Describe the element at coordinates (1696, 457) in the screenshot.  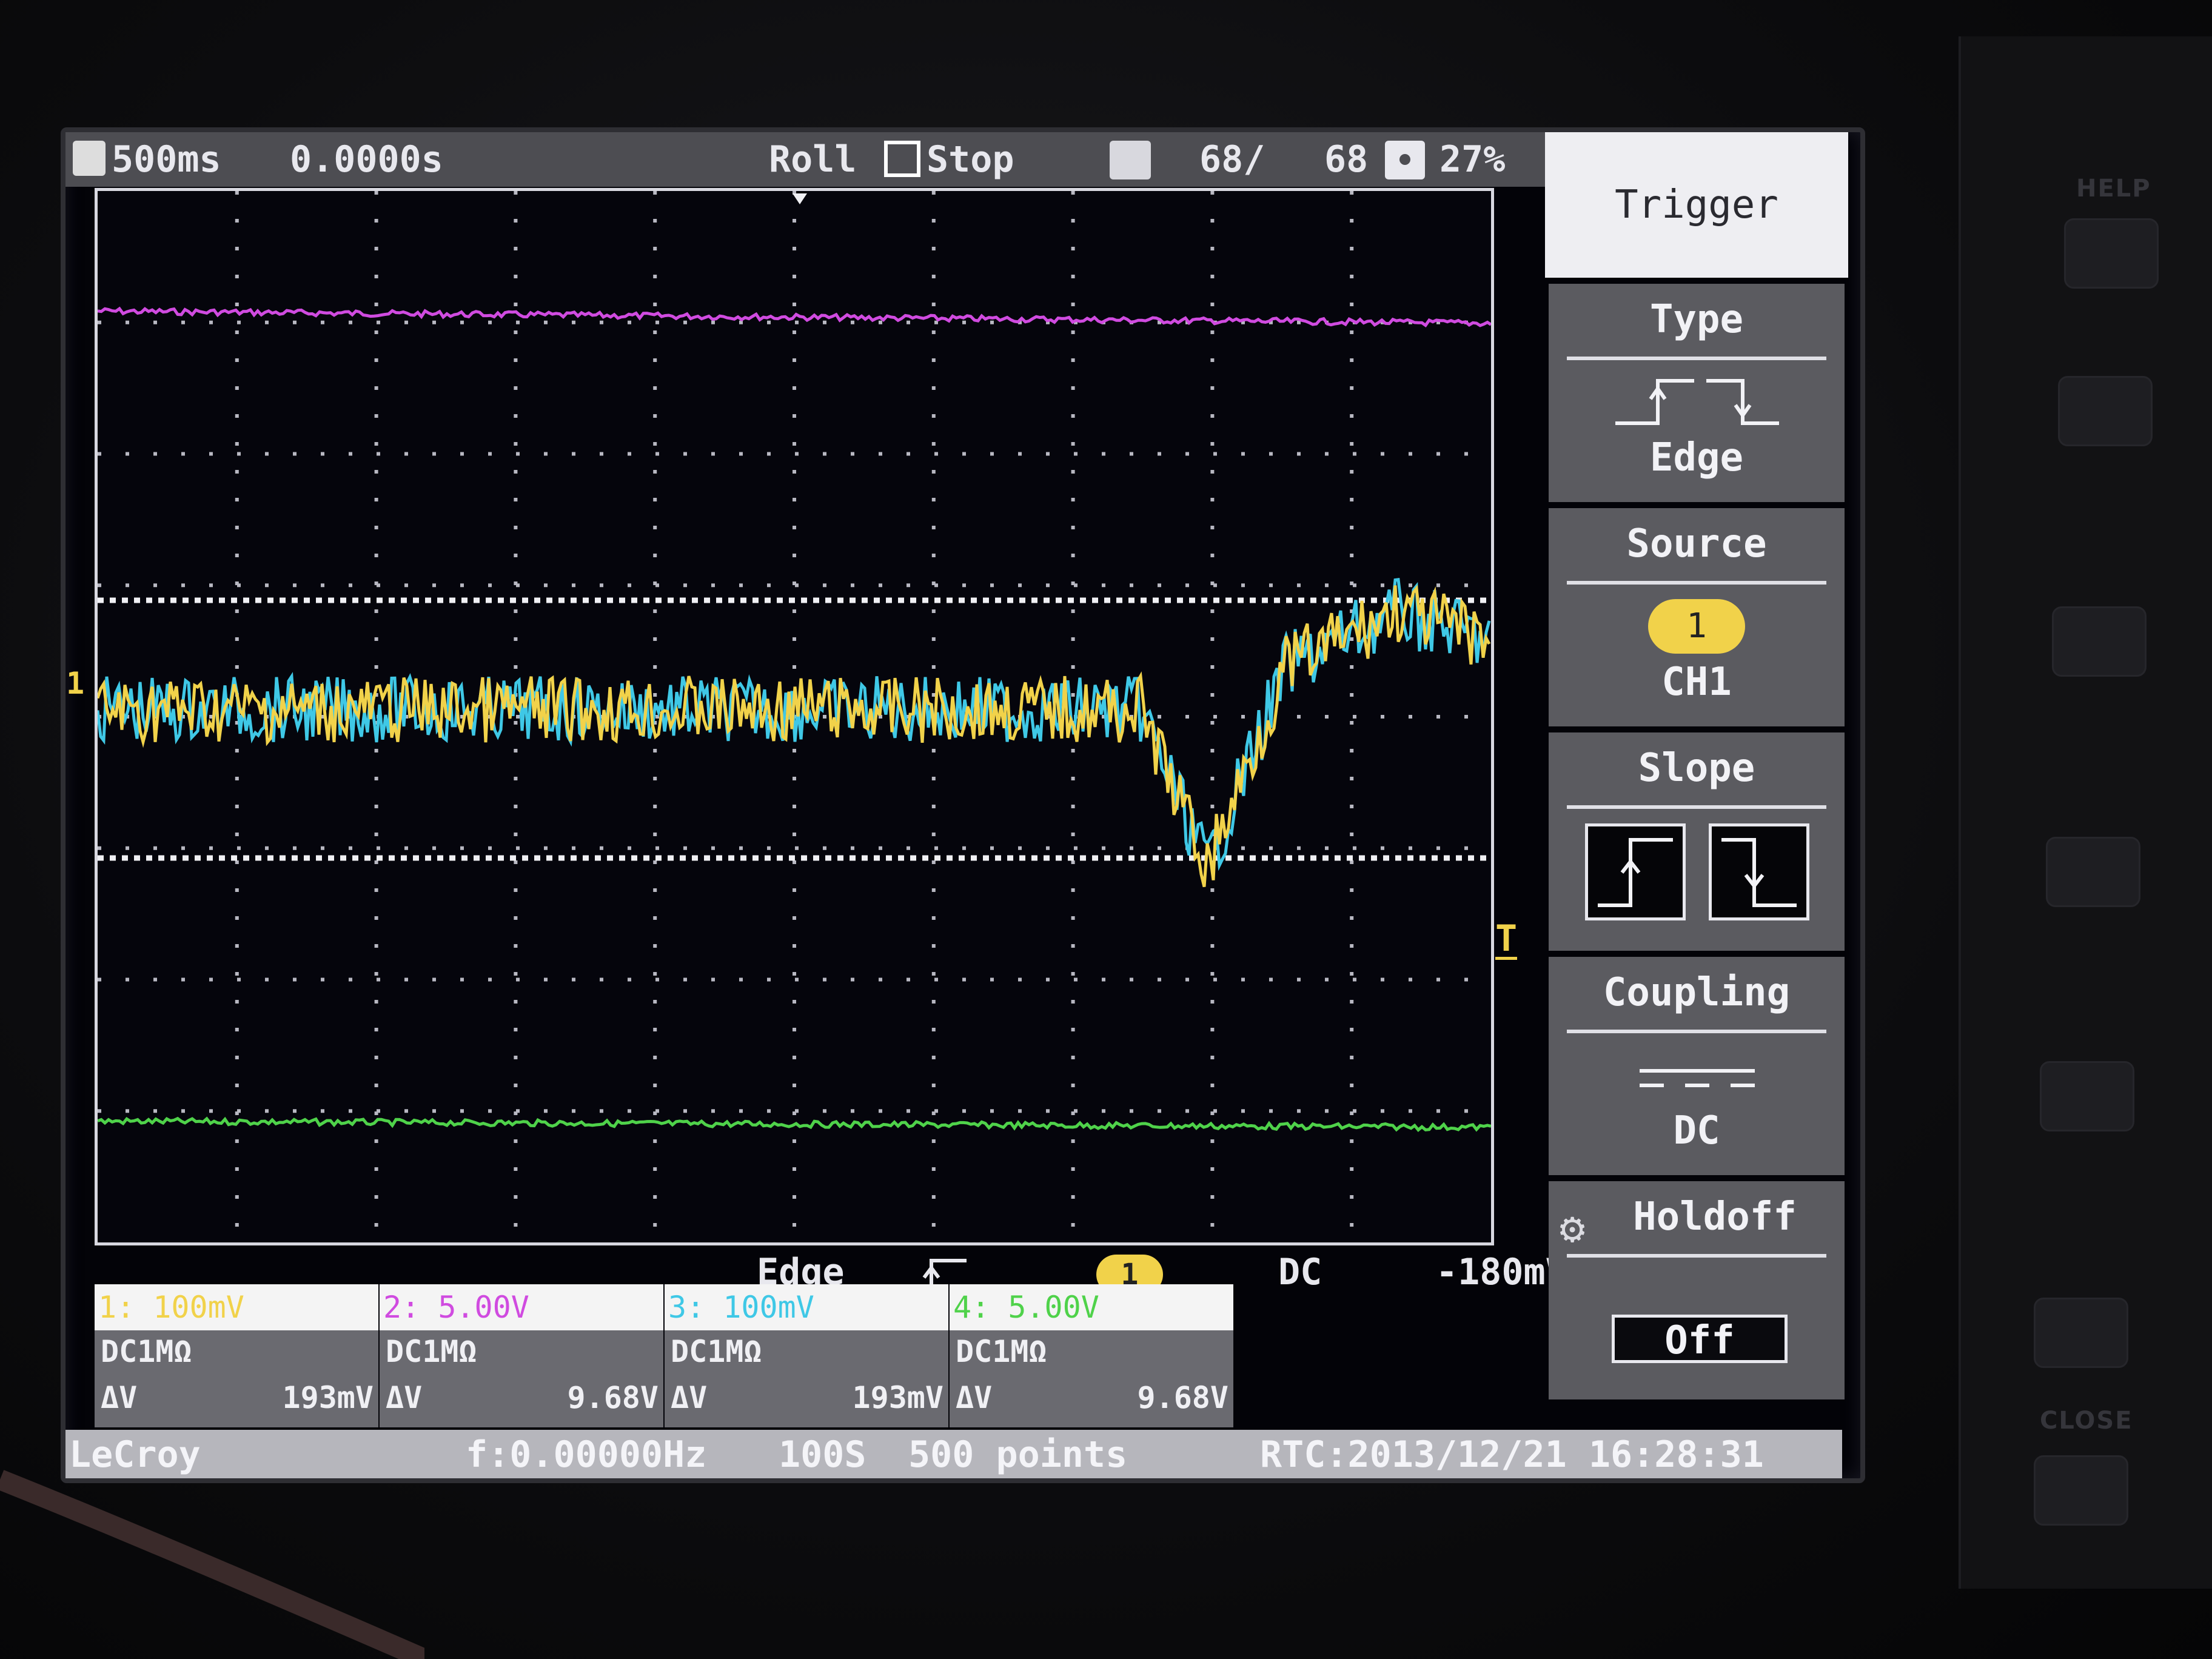
I see `type-value: Edge` at that location.